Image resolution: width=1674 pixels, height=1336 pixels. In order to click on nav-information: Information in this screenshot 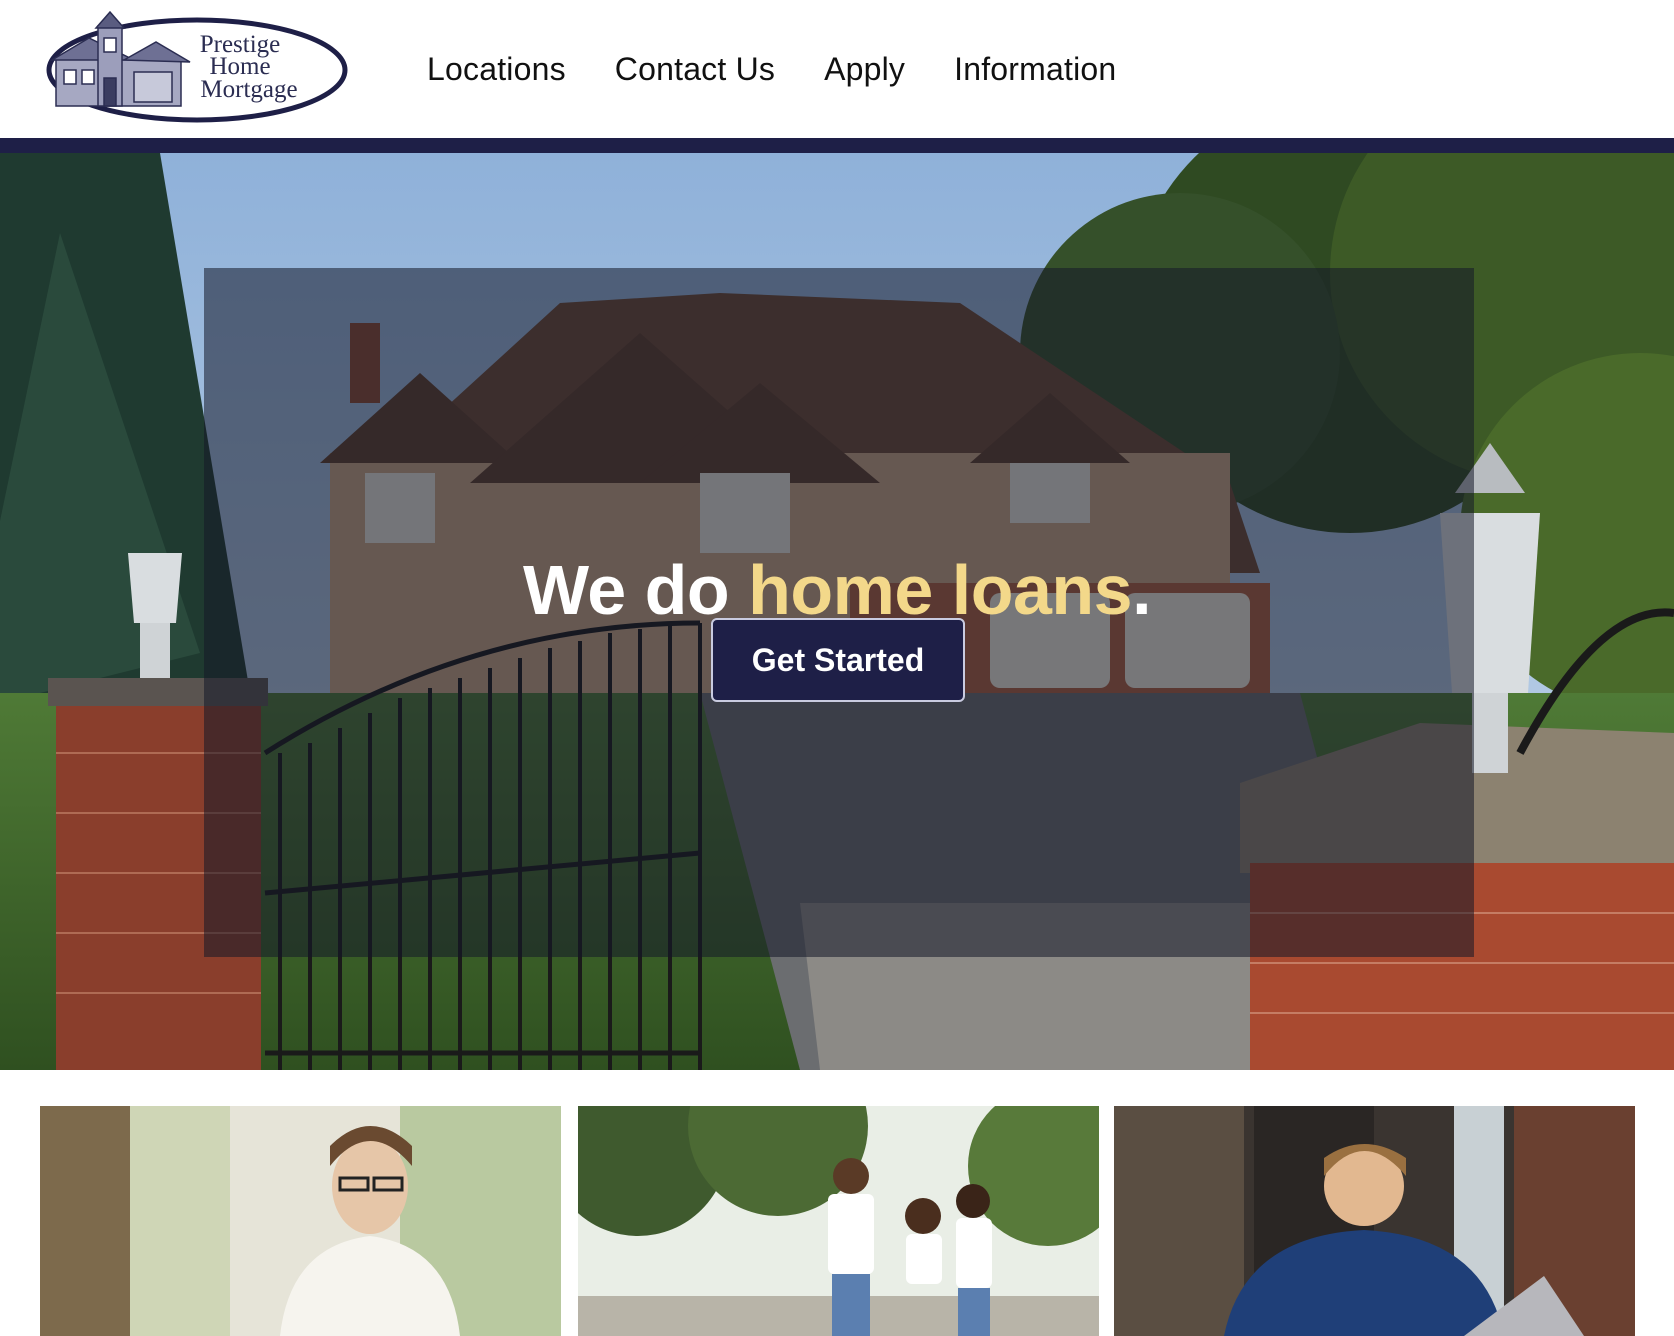, I will do `click(1035, 69)`.